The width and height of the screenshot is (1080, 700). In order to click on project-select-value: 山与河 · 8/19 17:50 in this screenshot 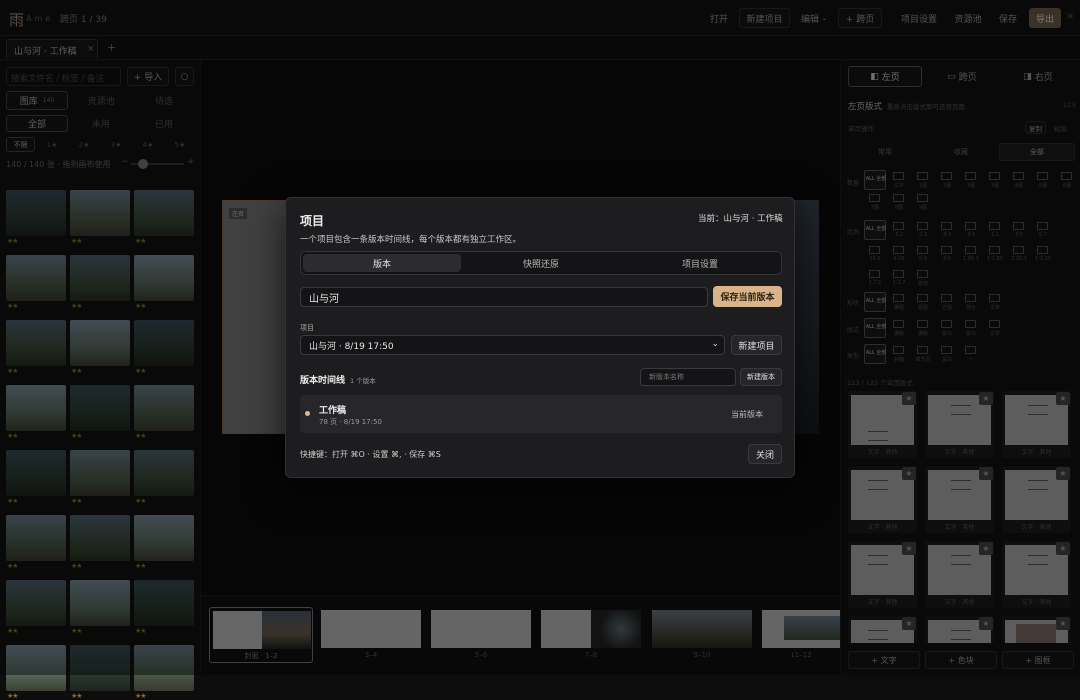, I will do `click(351, 346)`.